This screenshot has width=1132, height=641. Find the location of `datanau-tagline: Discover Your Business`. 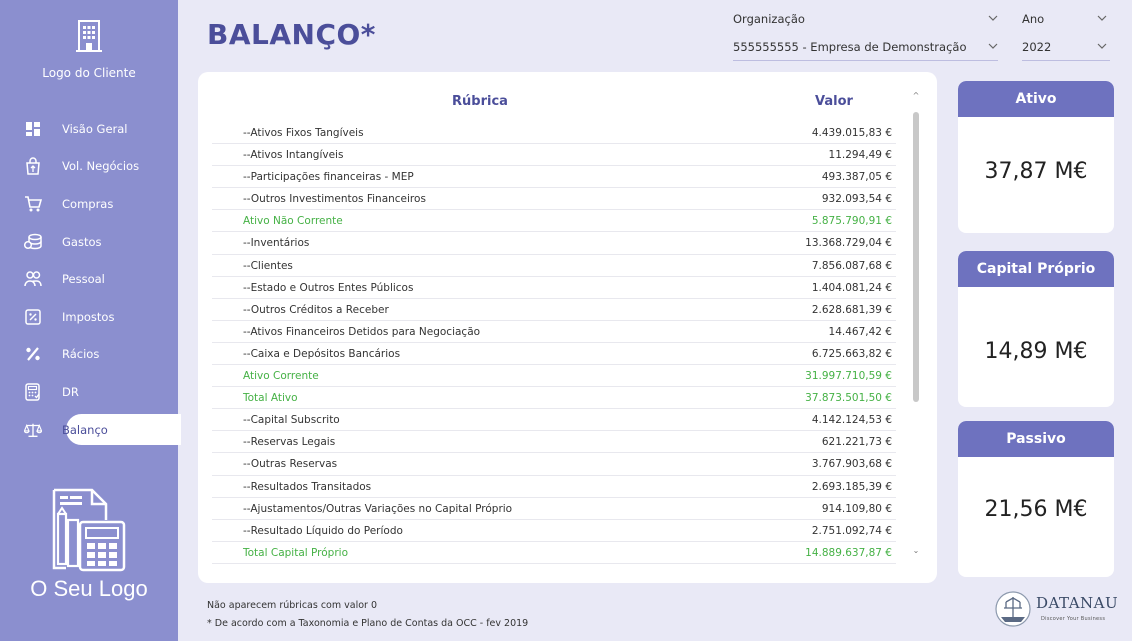

datanau-tagline: Discover Your Business is located at coordinates (1073, 619).